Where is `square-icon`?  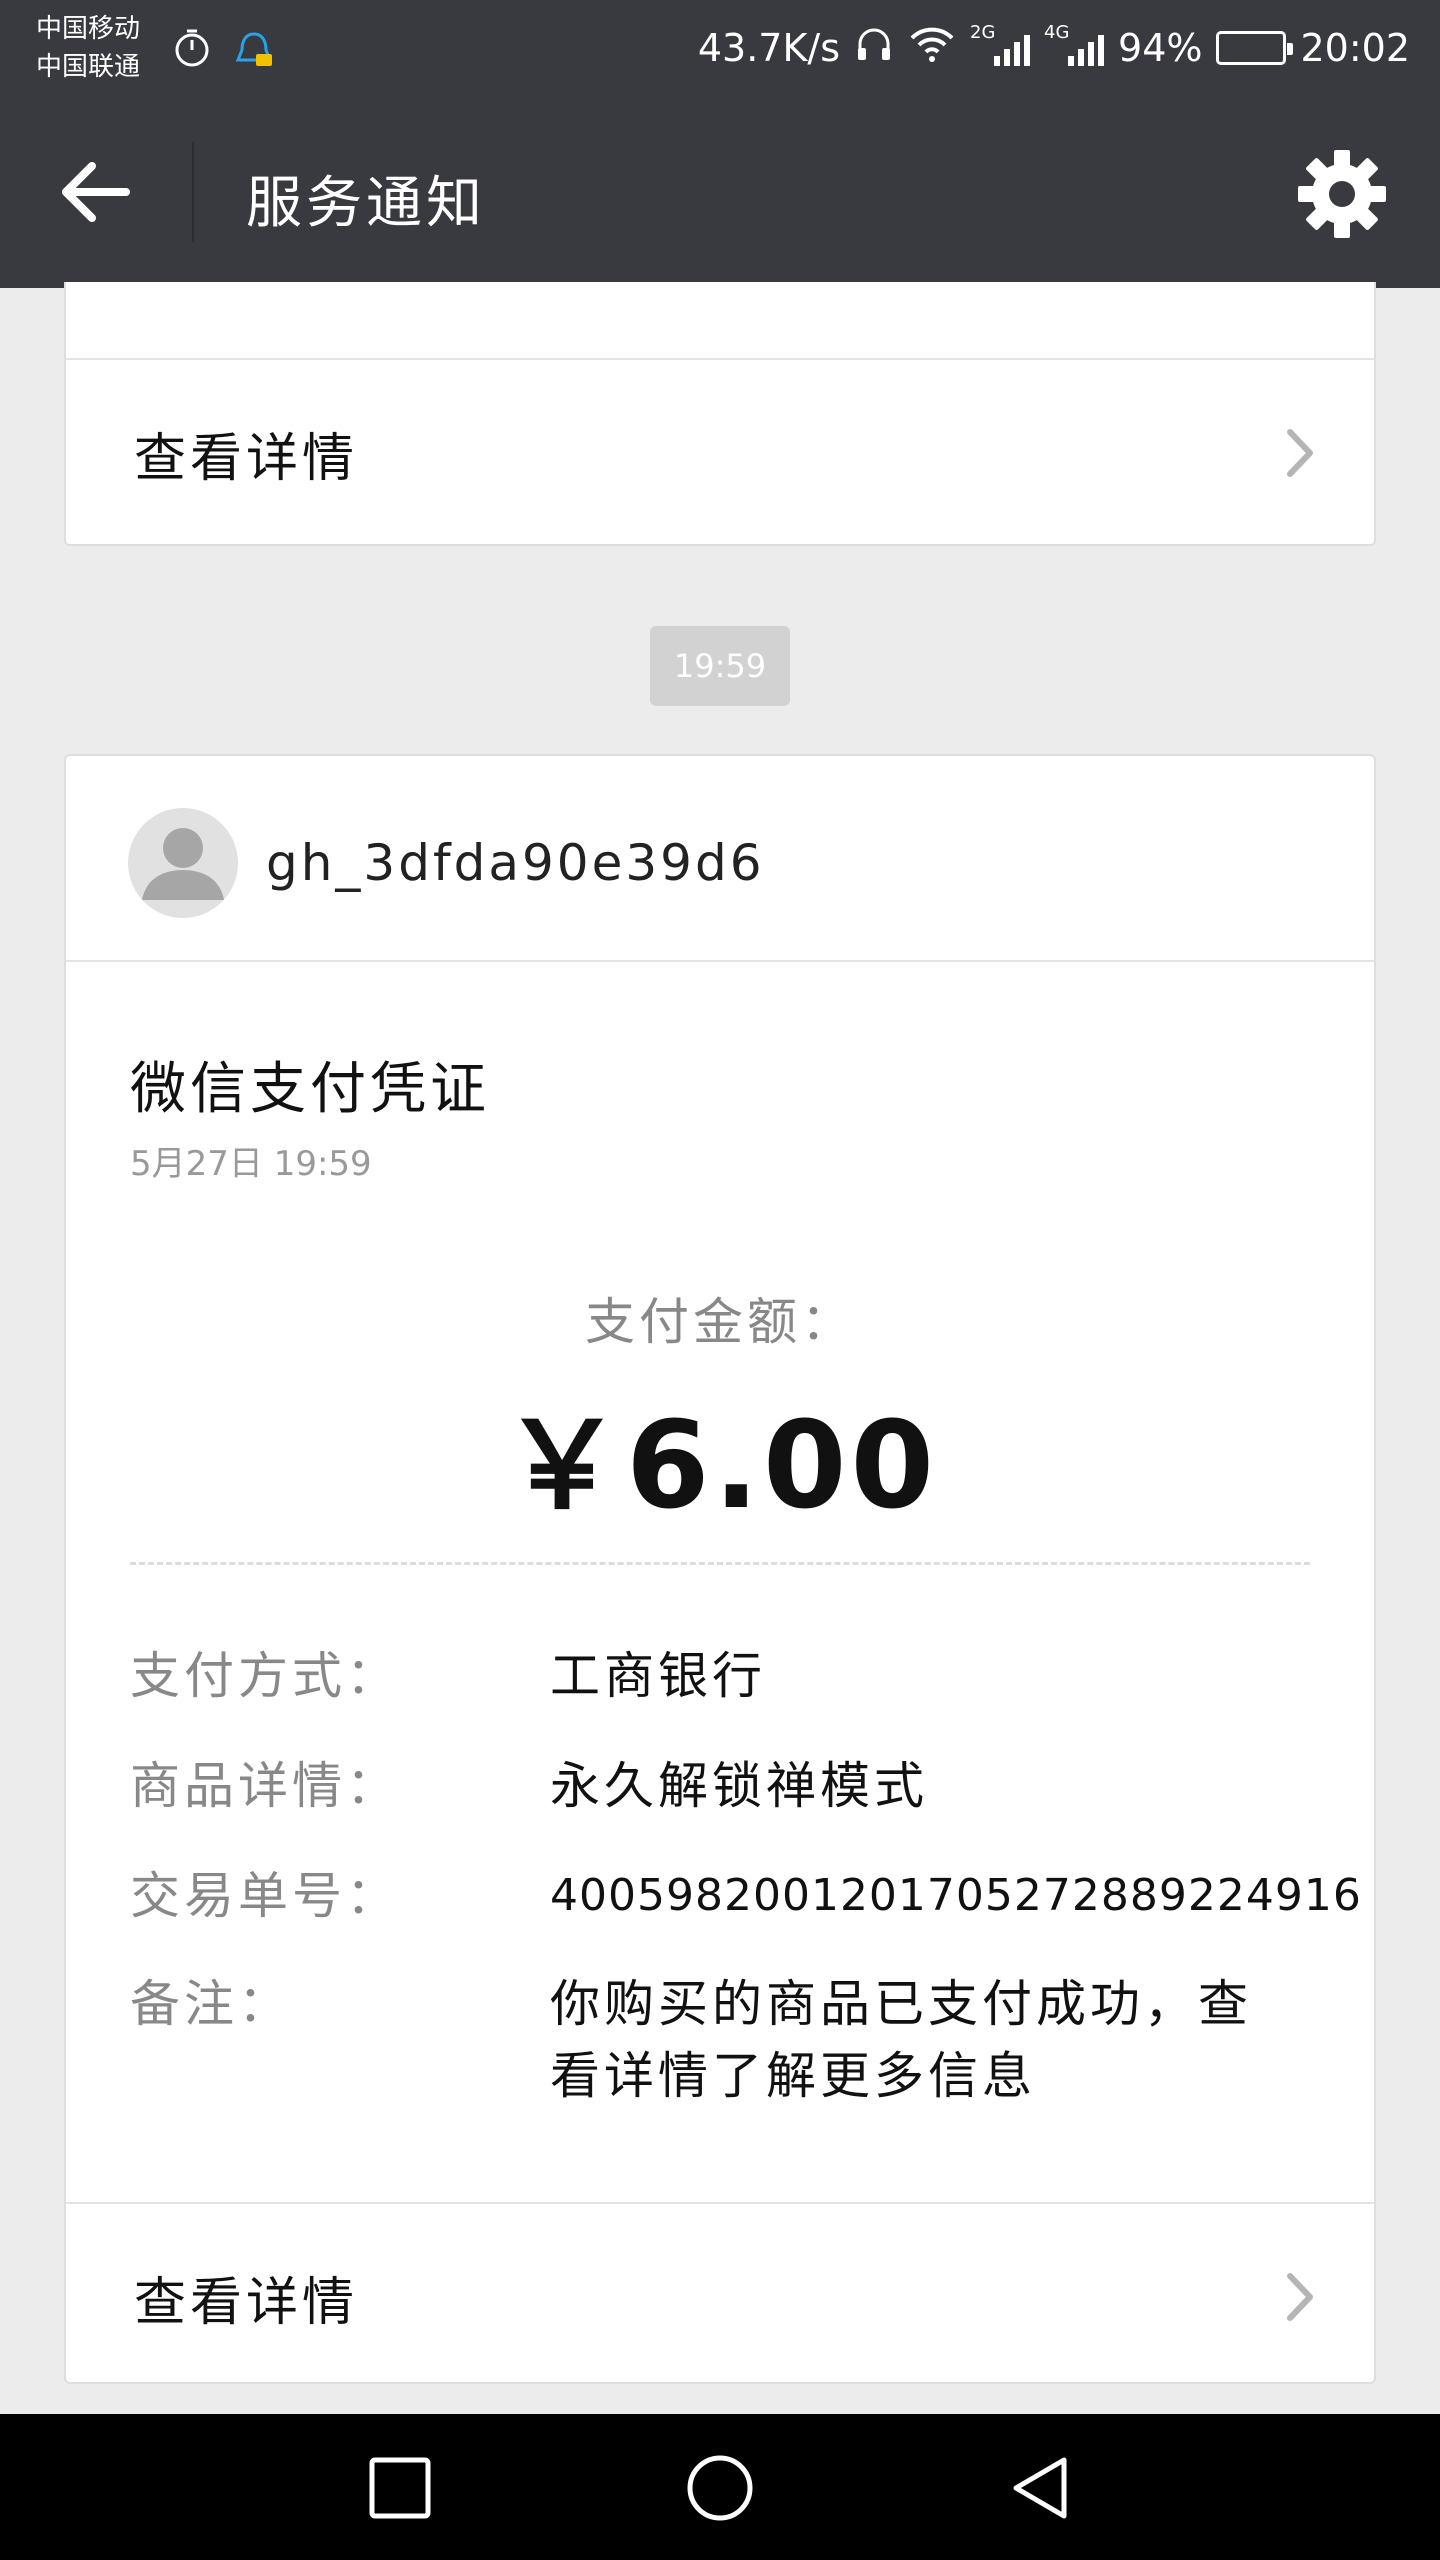 square-icon is located at coordinates (400, 2488).